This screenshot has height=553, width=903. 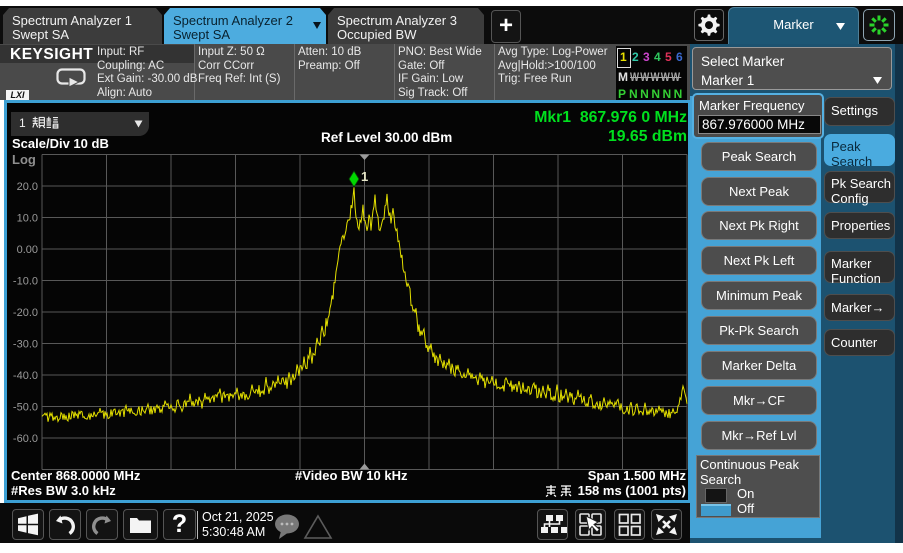 What do you see at coordinates (27, 219) in the screenshot?
I see `svg-text: 10.0` at bounding box center [27, 219].